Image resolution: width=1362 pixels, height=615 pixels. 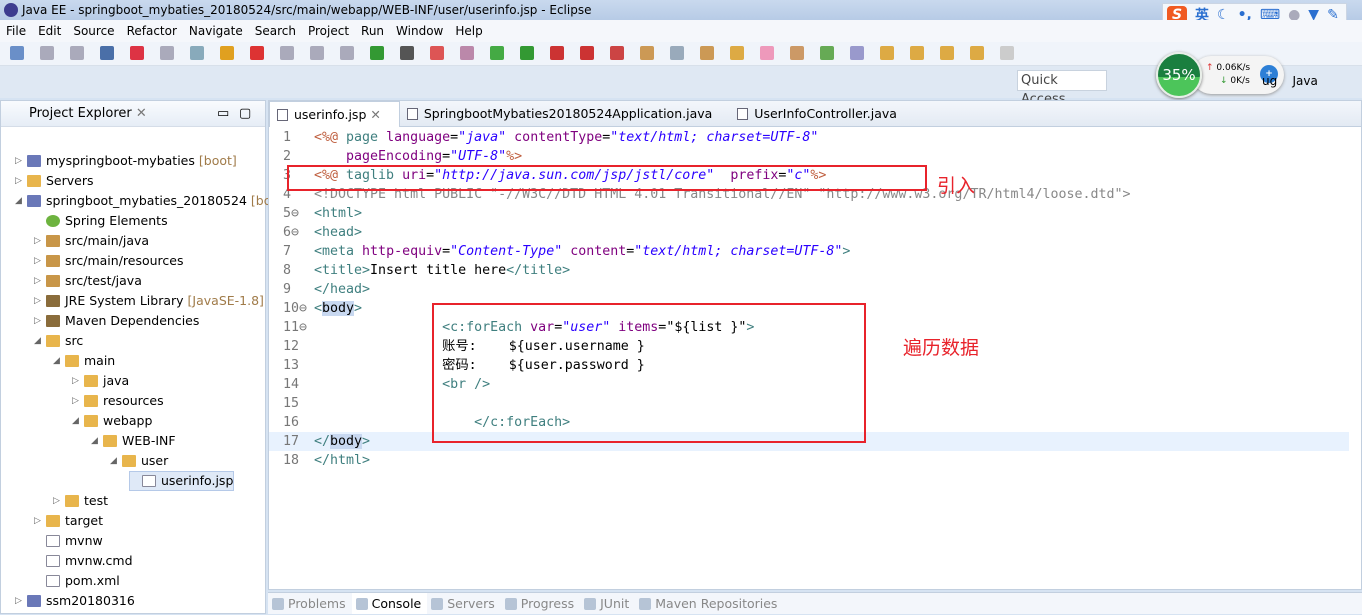 I want to click on tree-item: ▷ JRE System Library [JavaSE-1.8], so click(x=149, y=301).